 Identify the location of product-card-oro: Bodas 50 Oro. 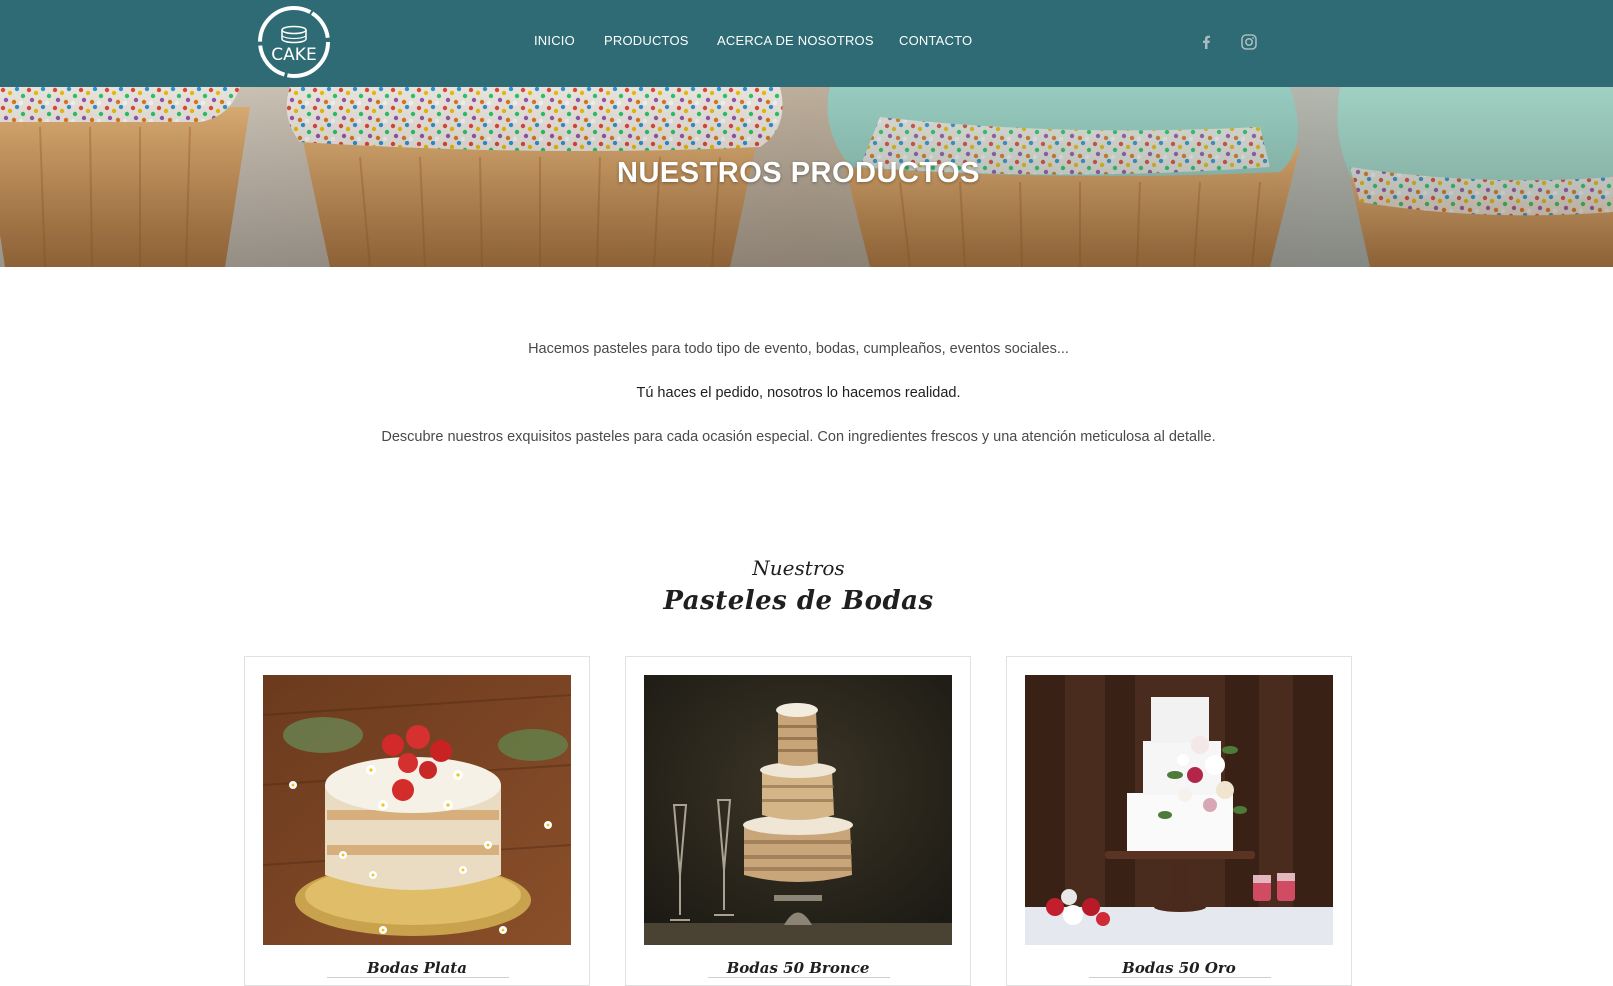
(1179, 821).